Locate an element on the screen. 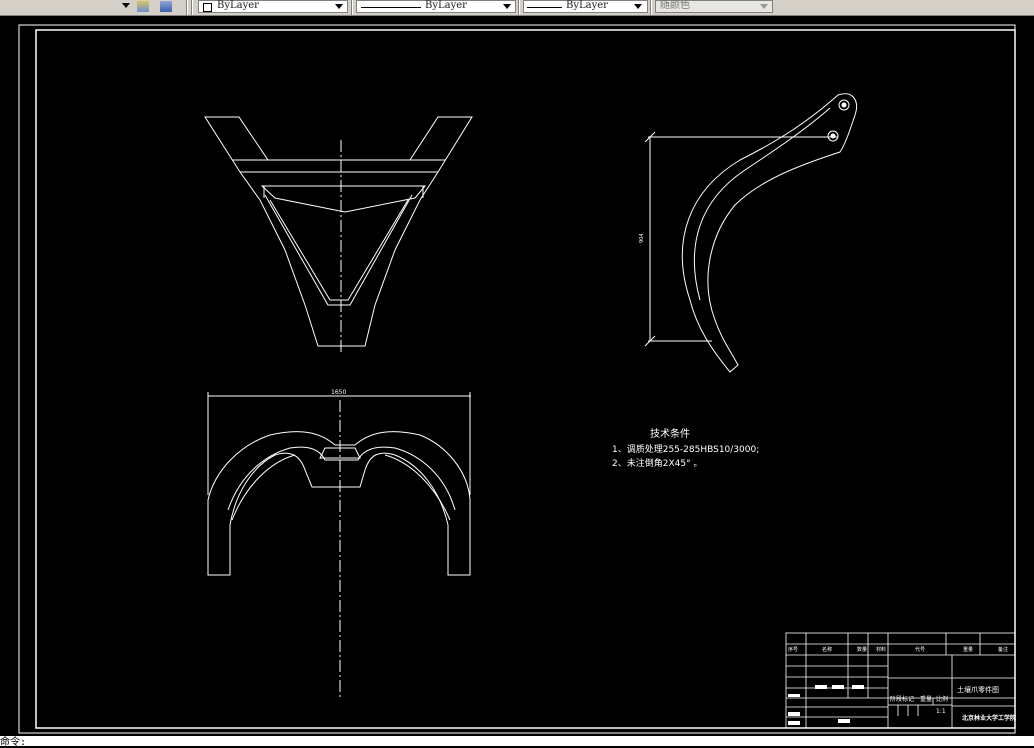  color-value: ByLayer is located at coordinates (238, 5).